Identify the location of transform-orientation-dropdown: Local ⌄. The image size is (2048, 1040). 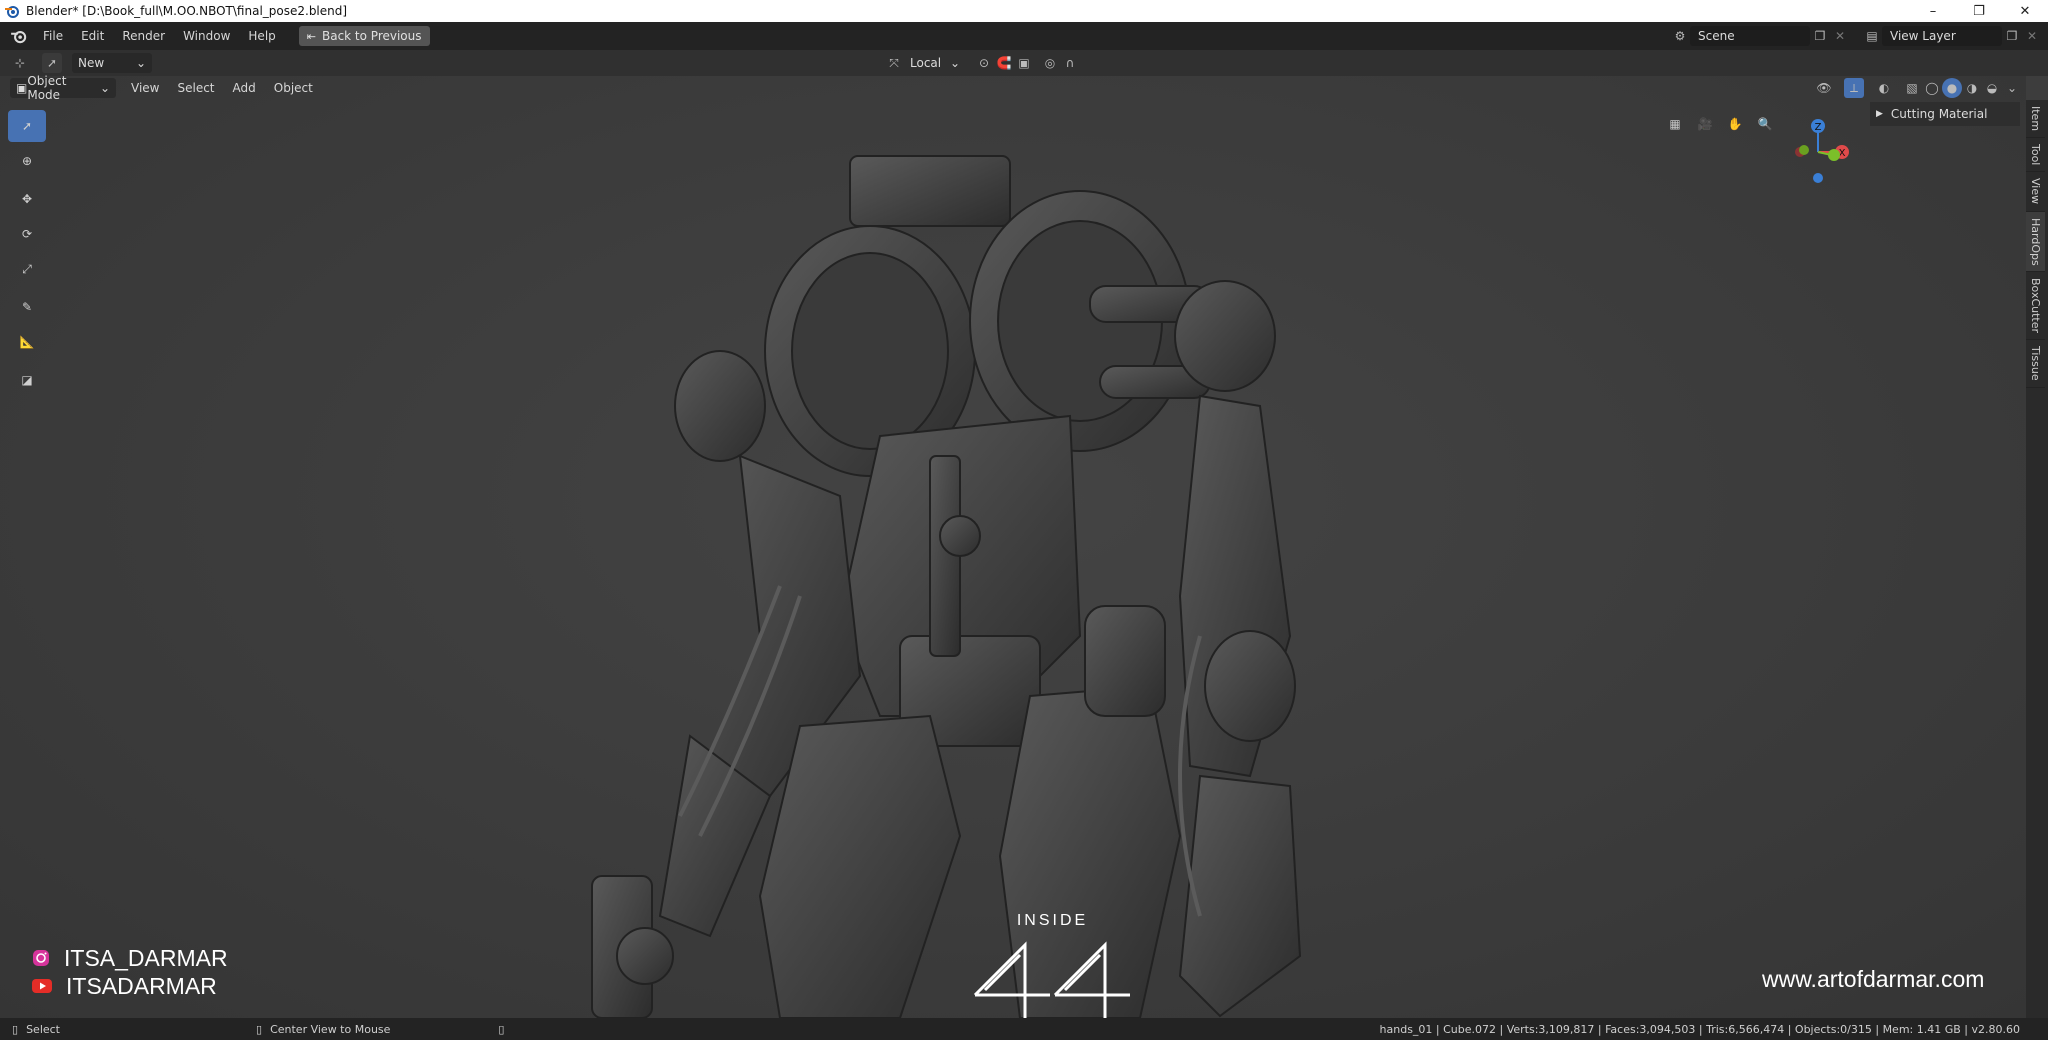
(935, 63).